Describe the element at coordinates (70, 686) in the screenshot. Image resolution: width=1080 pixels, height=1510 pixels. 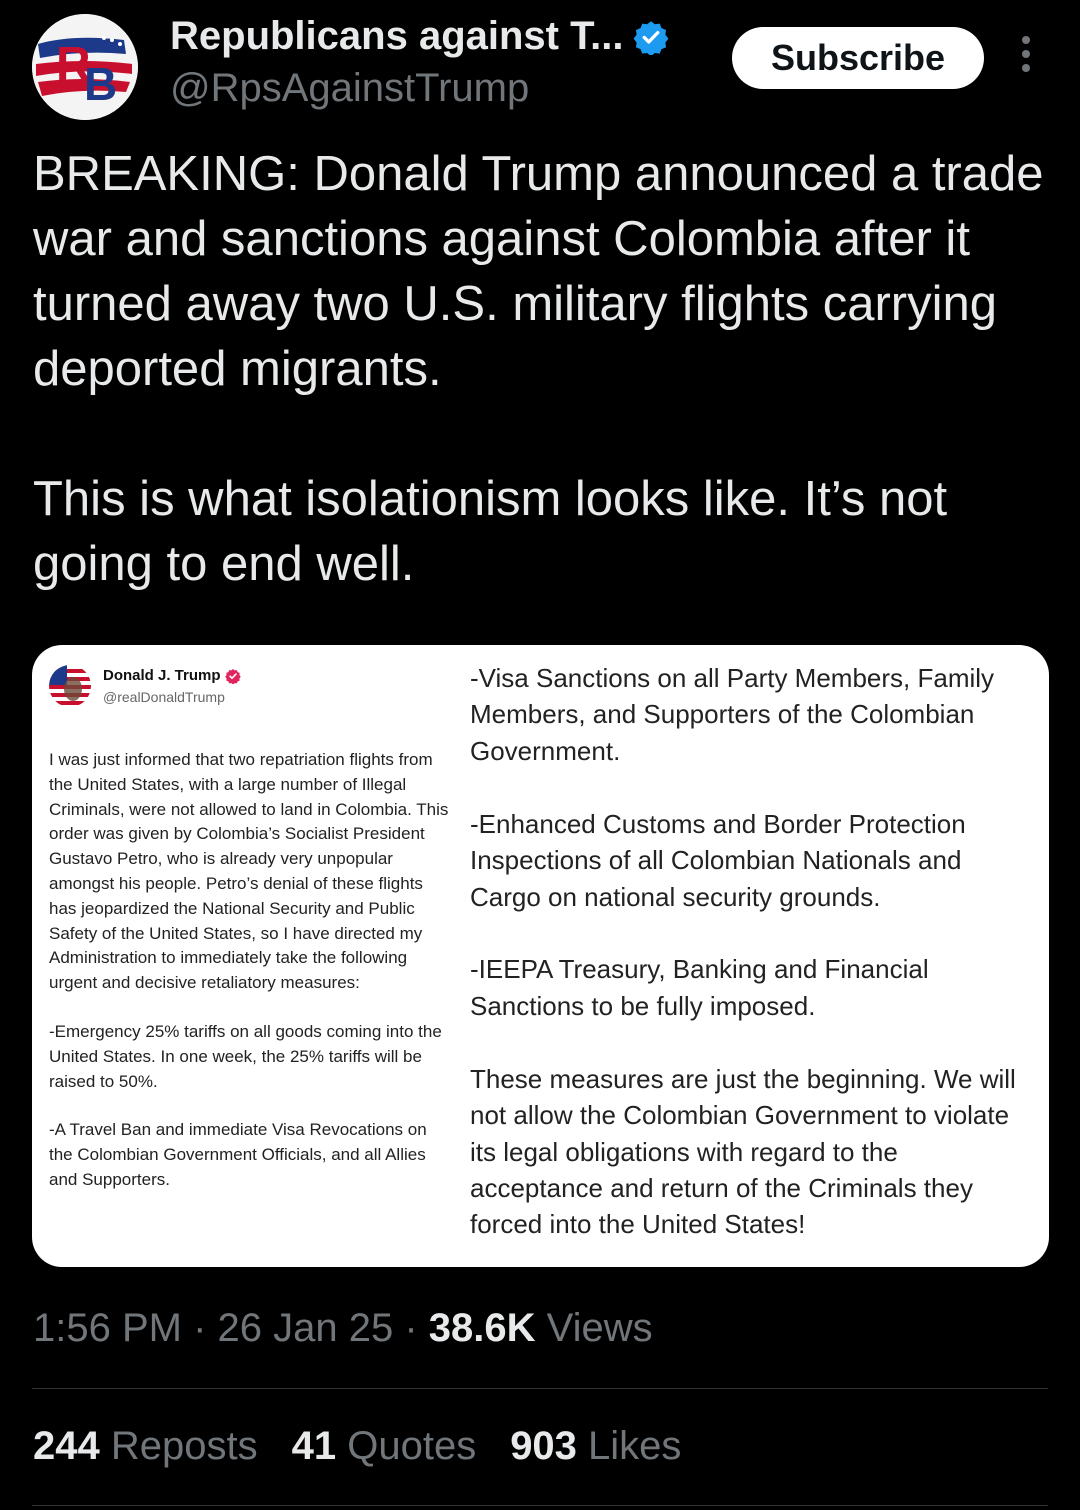
I see `flag-portrait-icon` at that location.